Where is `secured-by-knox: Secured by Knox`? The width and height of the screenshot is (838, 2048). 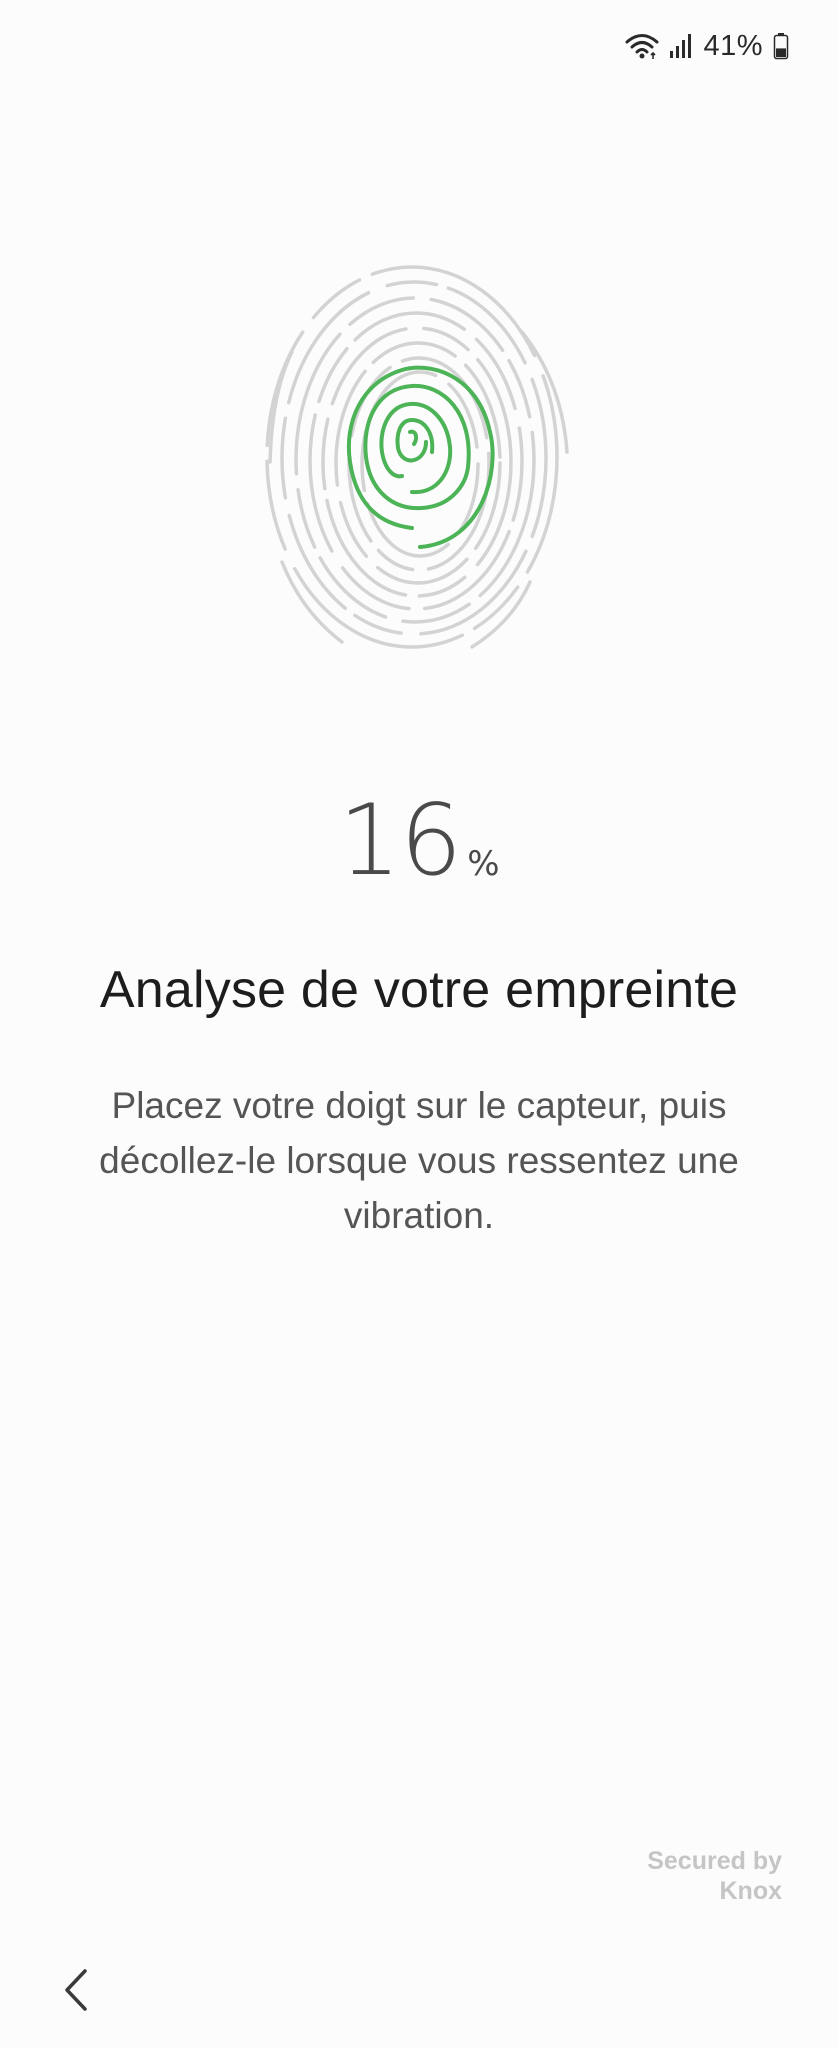 secured-by-knox: Secured by Knox is located at coordinates (714, 1876).